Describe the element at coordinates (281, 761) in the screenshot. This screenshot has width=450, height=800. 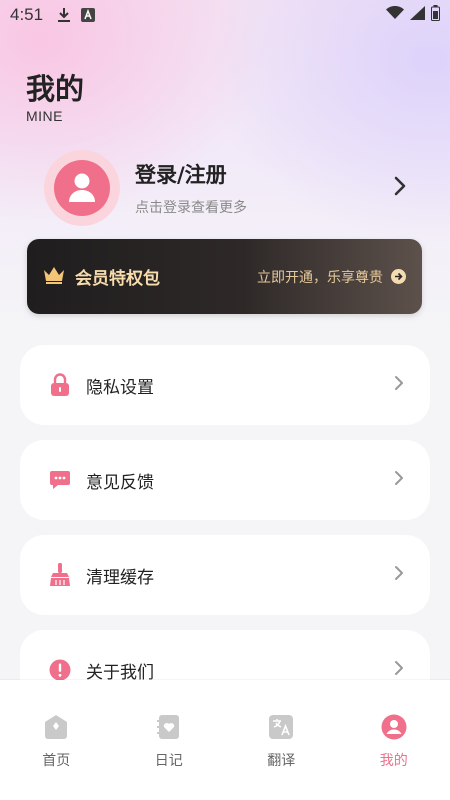
I see `tab-label: 翻译` at that location.